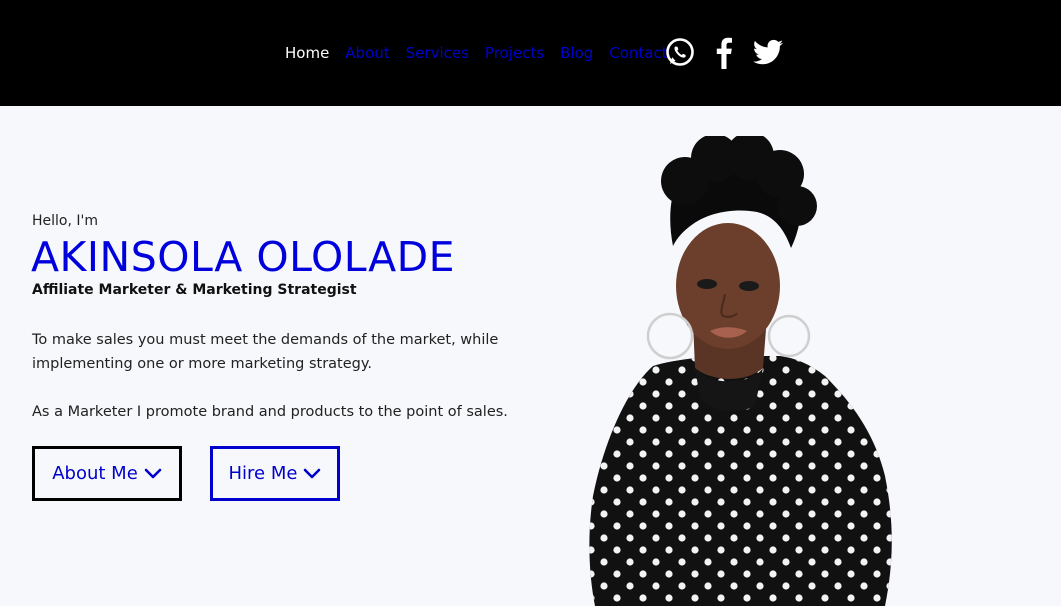  I want to click on nav-link-blog: Blog, so click(576, 53).